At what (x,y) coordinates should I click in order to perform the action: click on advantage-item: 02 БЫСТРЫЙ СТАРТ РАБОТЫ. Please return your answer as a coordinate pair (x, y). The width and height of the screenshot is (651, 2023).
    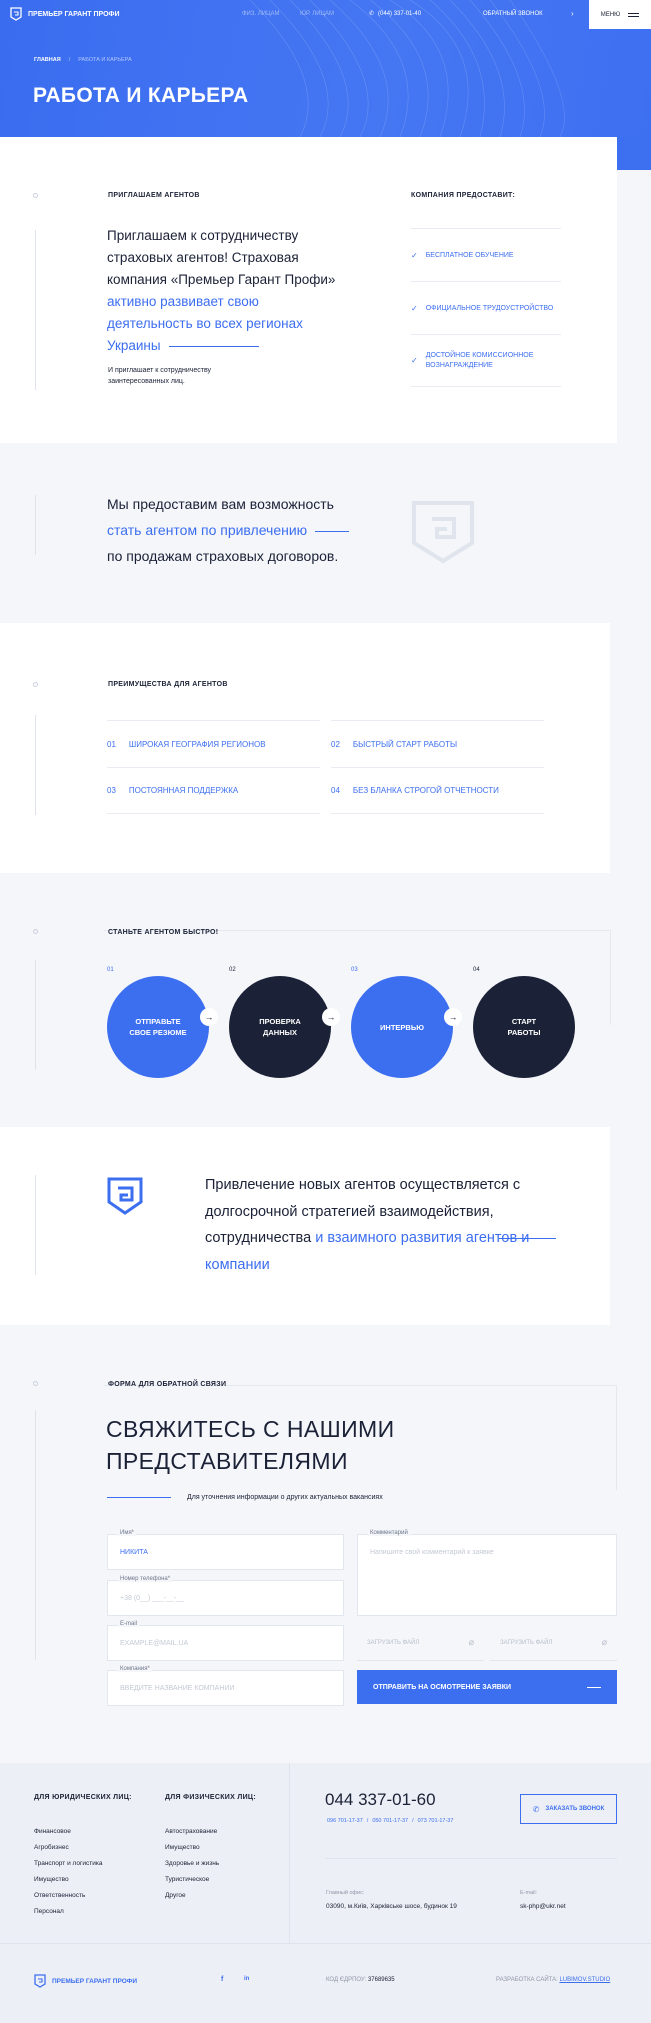
    Looking at the image, I should click on (437, 743).